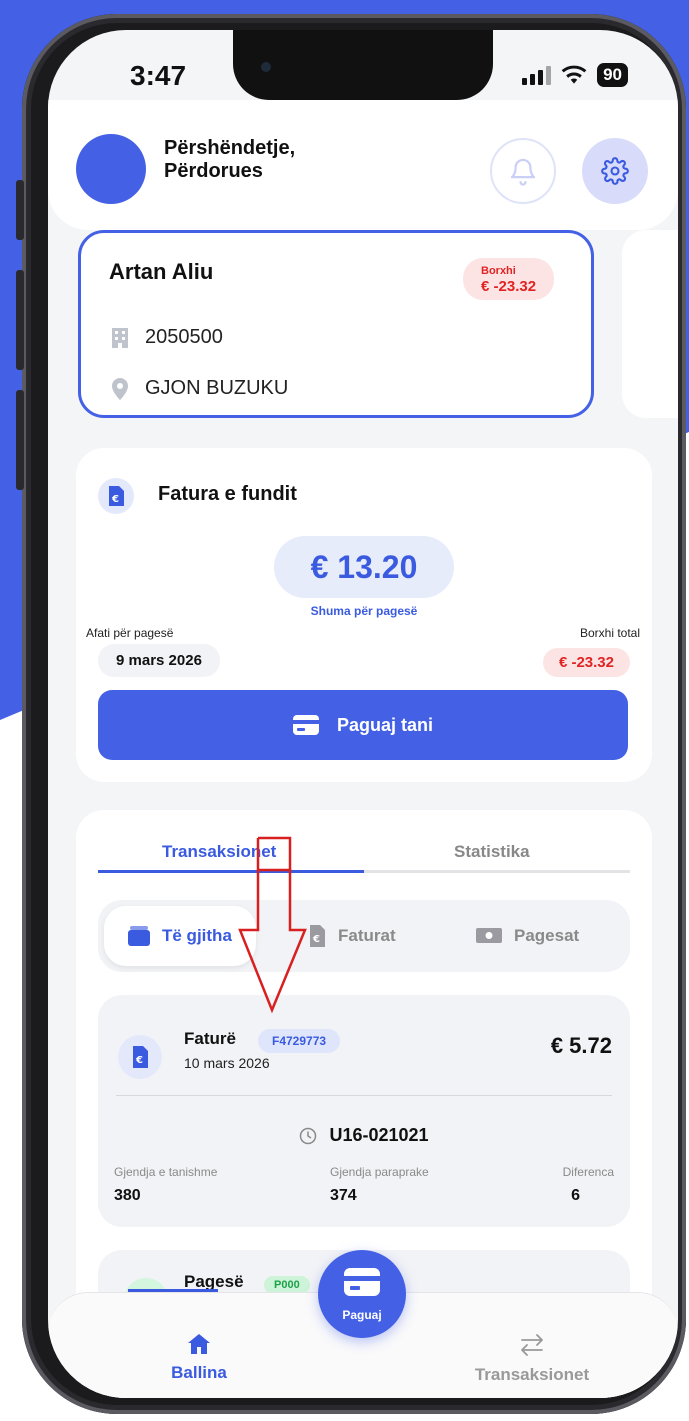 The width and height of the screenshot is (689, 1421). I want to click on app-header: Përshëndetje, Përdorues, so click(363, 165).